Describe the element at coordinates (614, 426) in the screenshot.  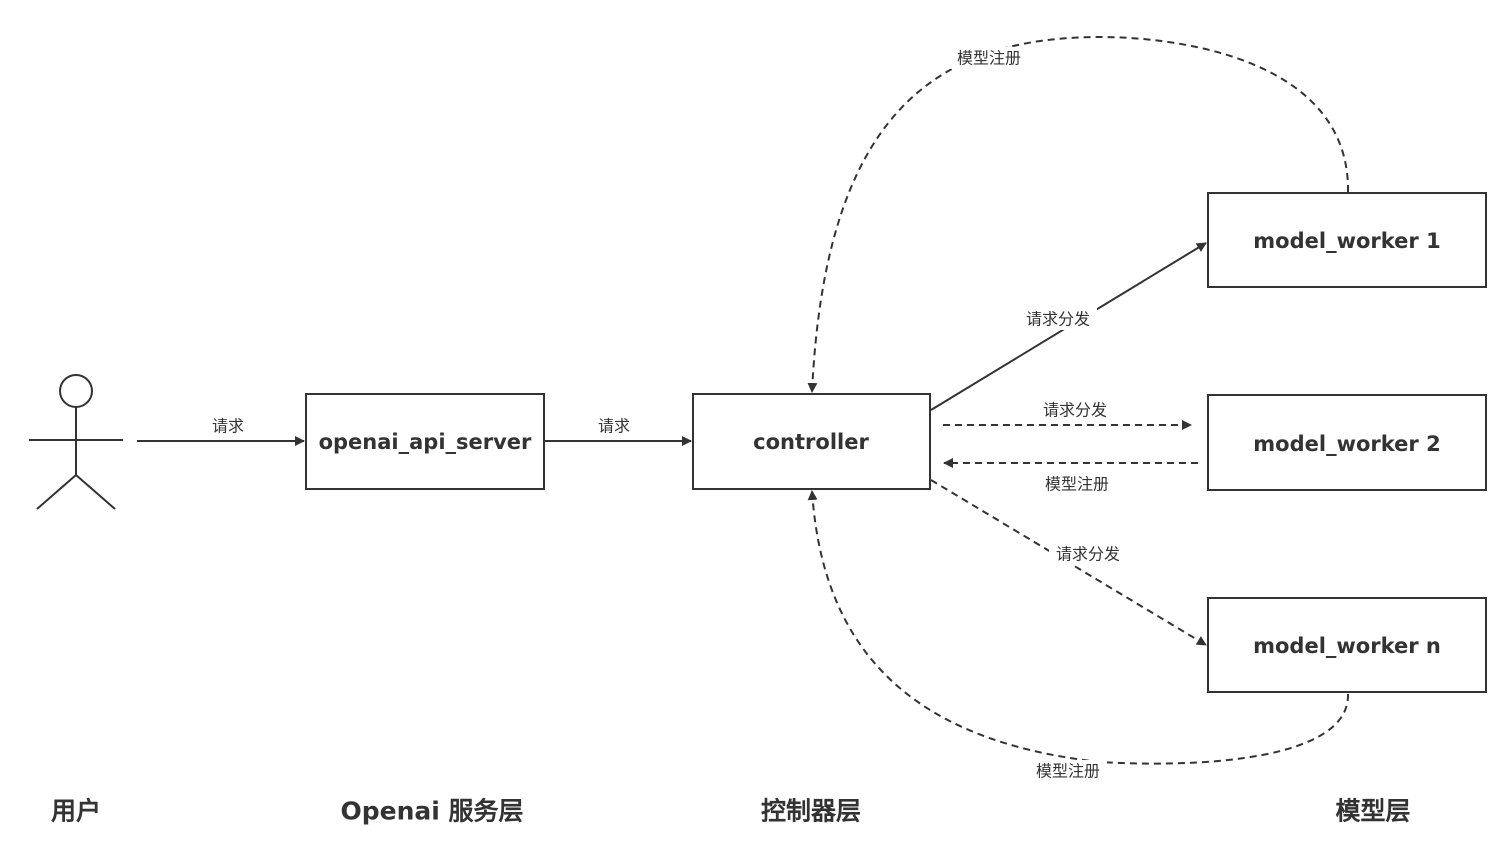
I see `edge-label-server-to-controller: 请求` at that location.